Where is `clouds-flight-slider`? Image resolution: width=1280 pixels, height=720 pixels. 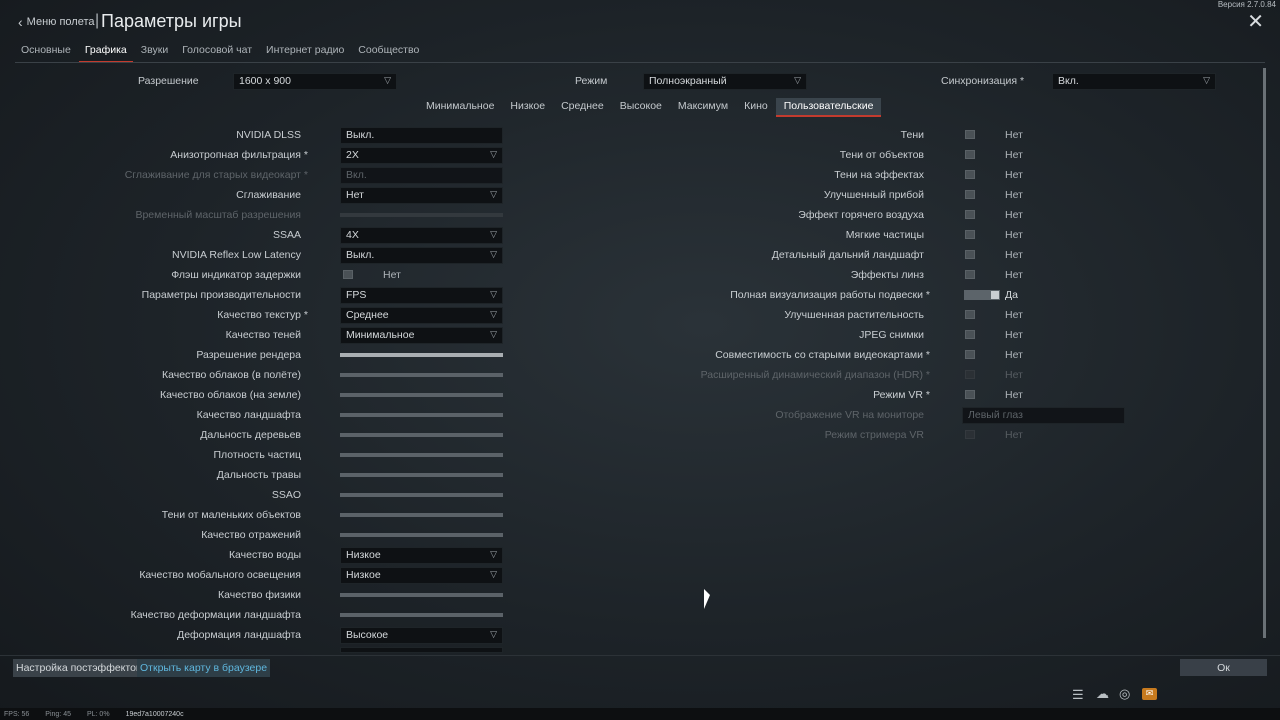 clouds-flight-slider is located at coordinates (421, 375).